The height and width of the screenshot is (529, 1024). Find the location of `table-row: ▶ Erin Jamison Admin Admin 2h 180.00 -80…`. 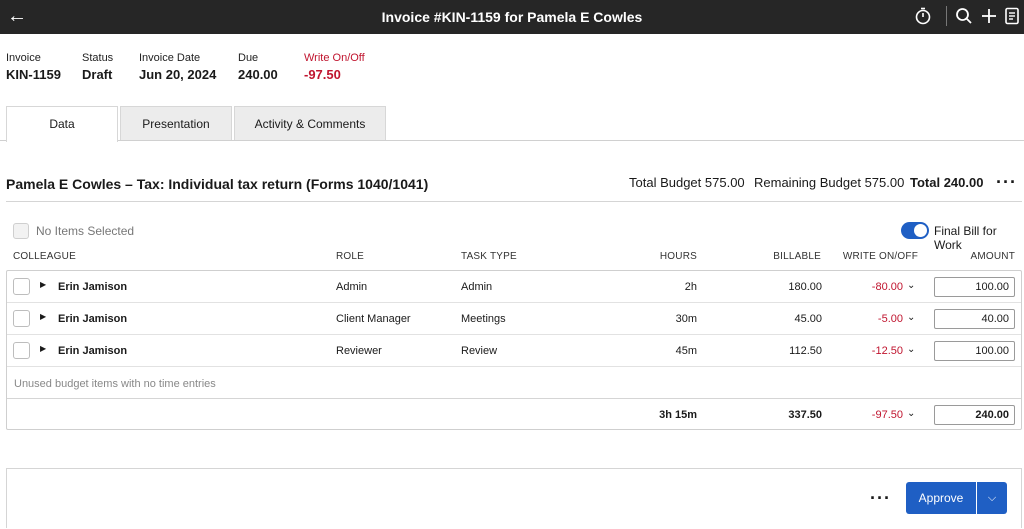

table-row: ▶ Erin Jamison Admin Admin 2h 180.00 -80… is located at coordinates (514, 287).